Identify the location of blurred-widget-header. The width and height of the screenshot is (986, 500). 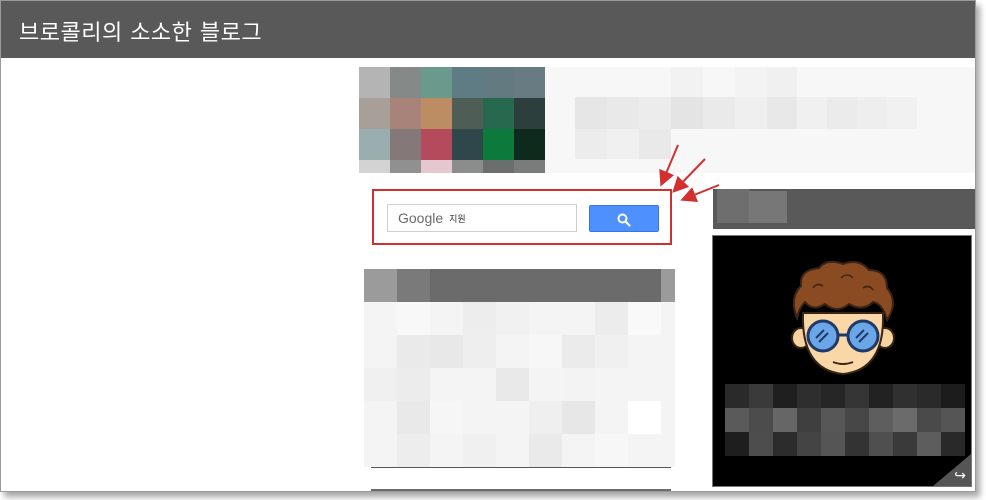
(519, 285).